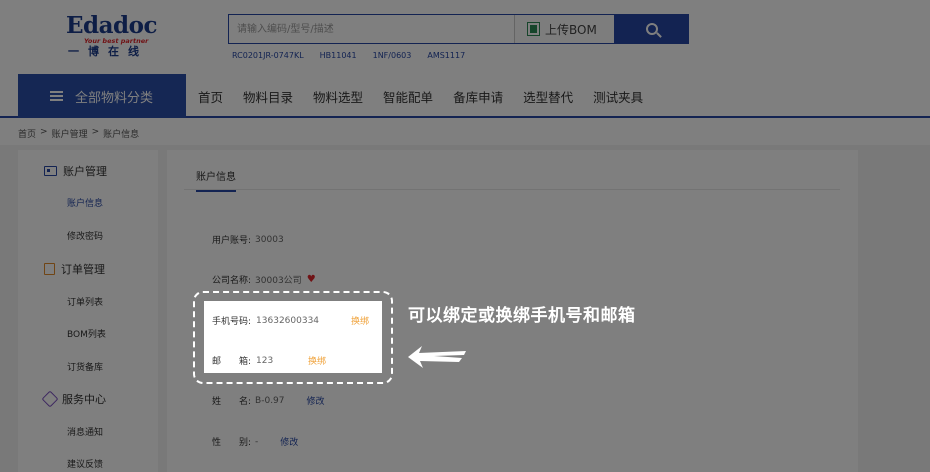  What do you see at coordinates (293, 337) in the screenshot?
I see `dashed-highlight-frame` at bounding box center [293, 337].